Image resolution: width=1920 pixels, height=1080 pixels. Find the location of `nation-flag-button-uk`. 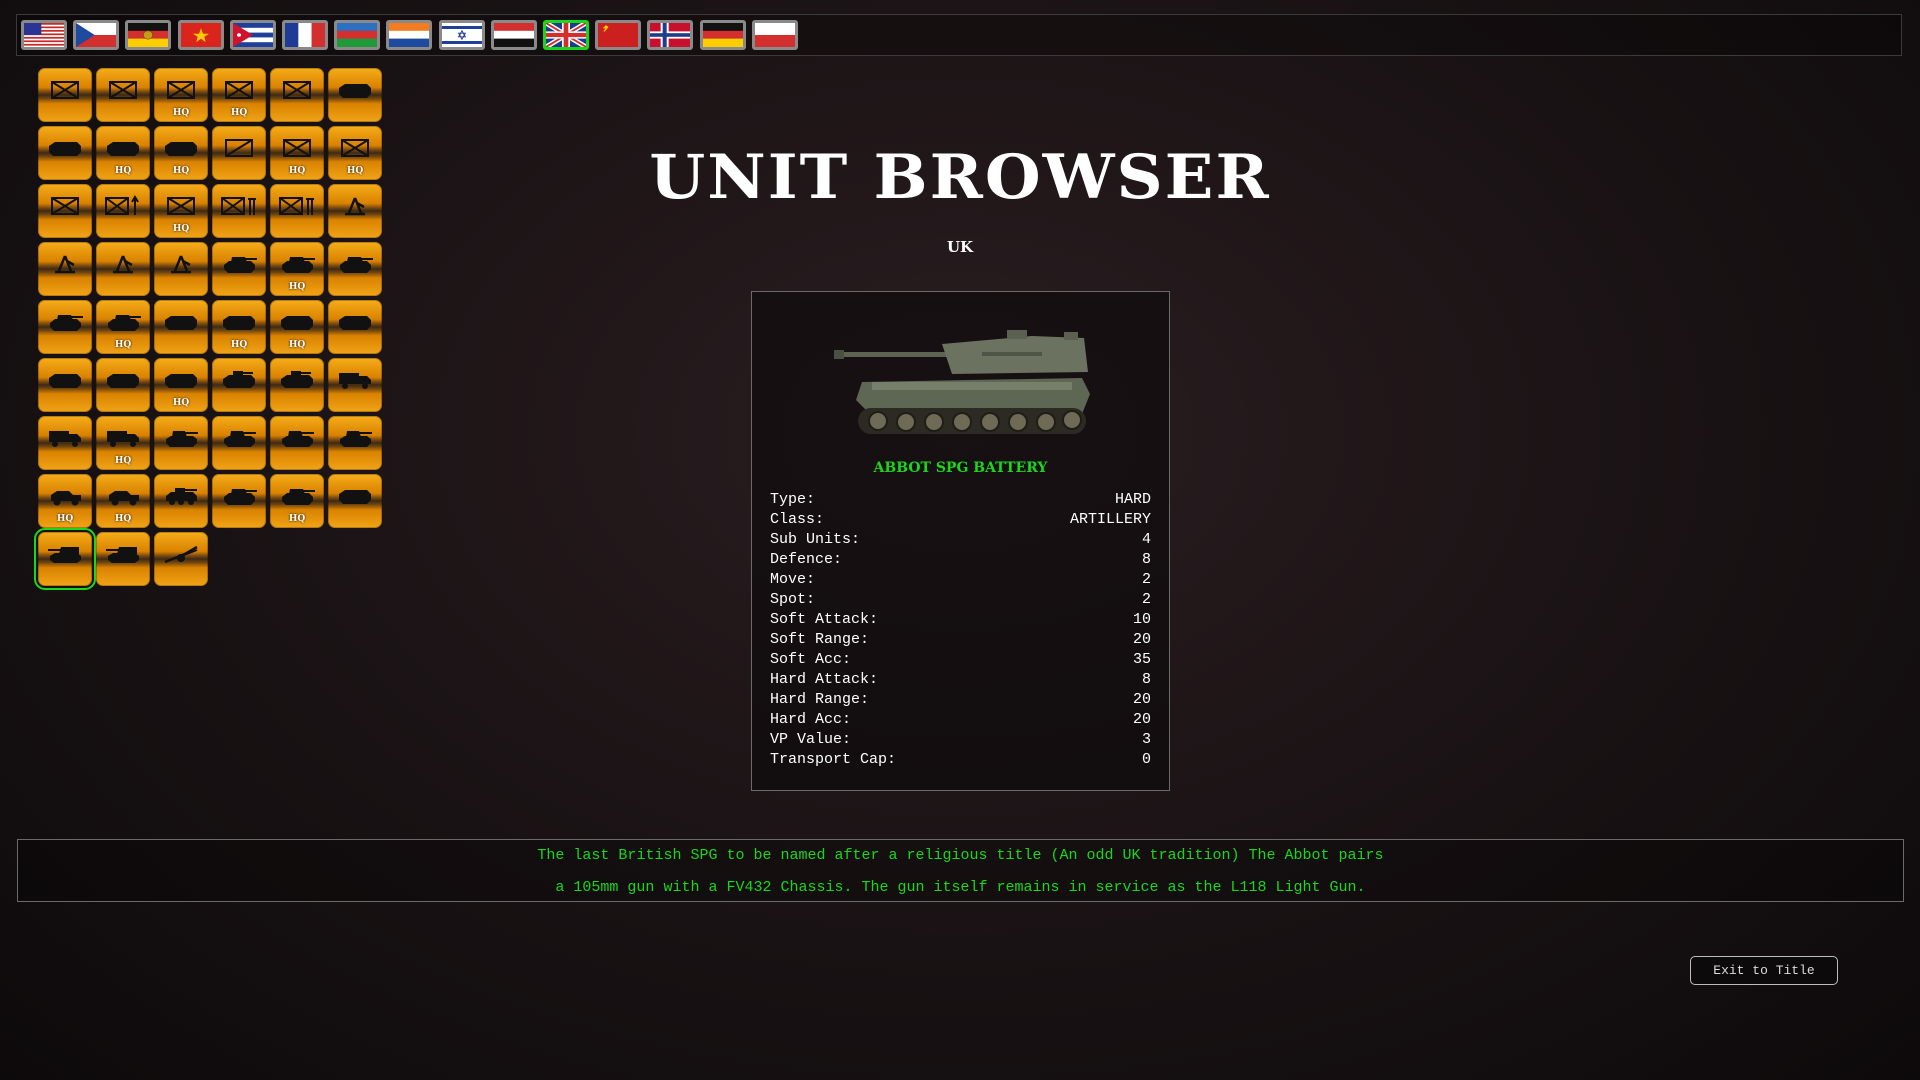

nation-flag-button-uk is located at coordinates (566, 35).